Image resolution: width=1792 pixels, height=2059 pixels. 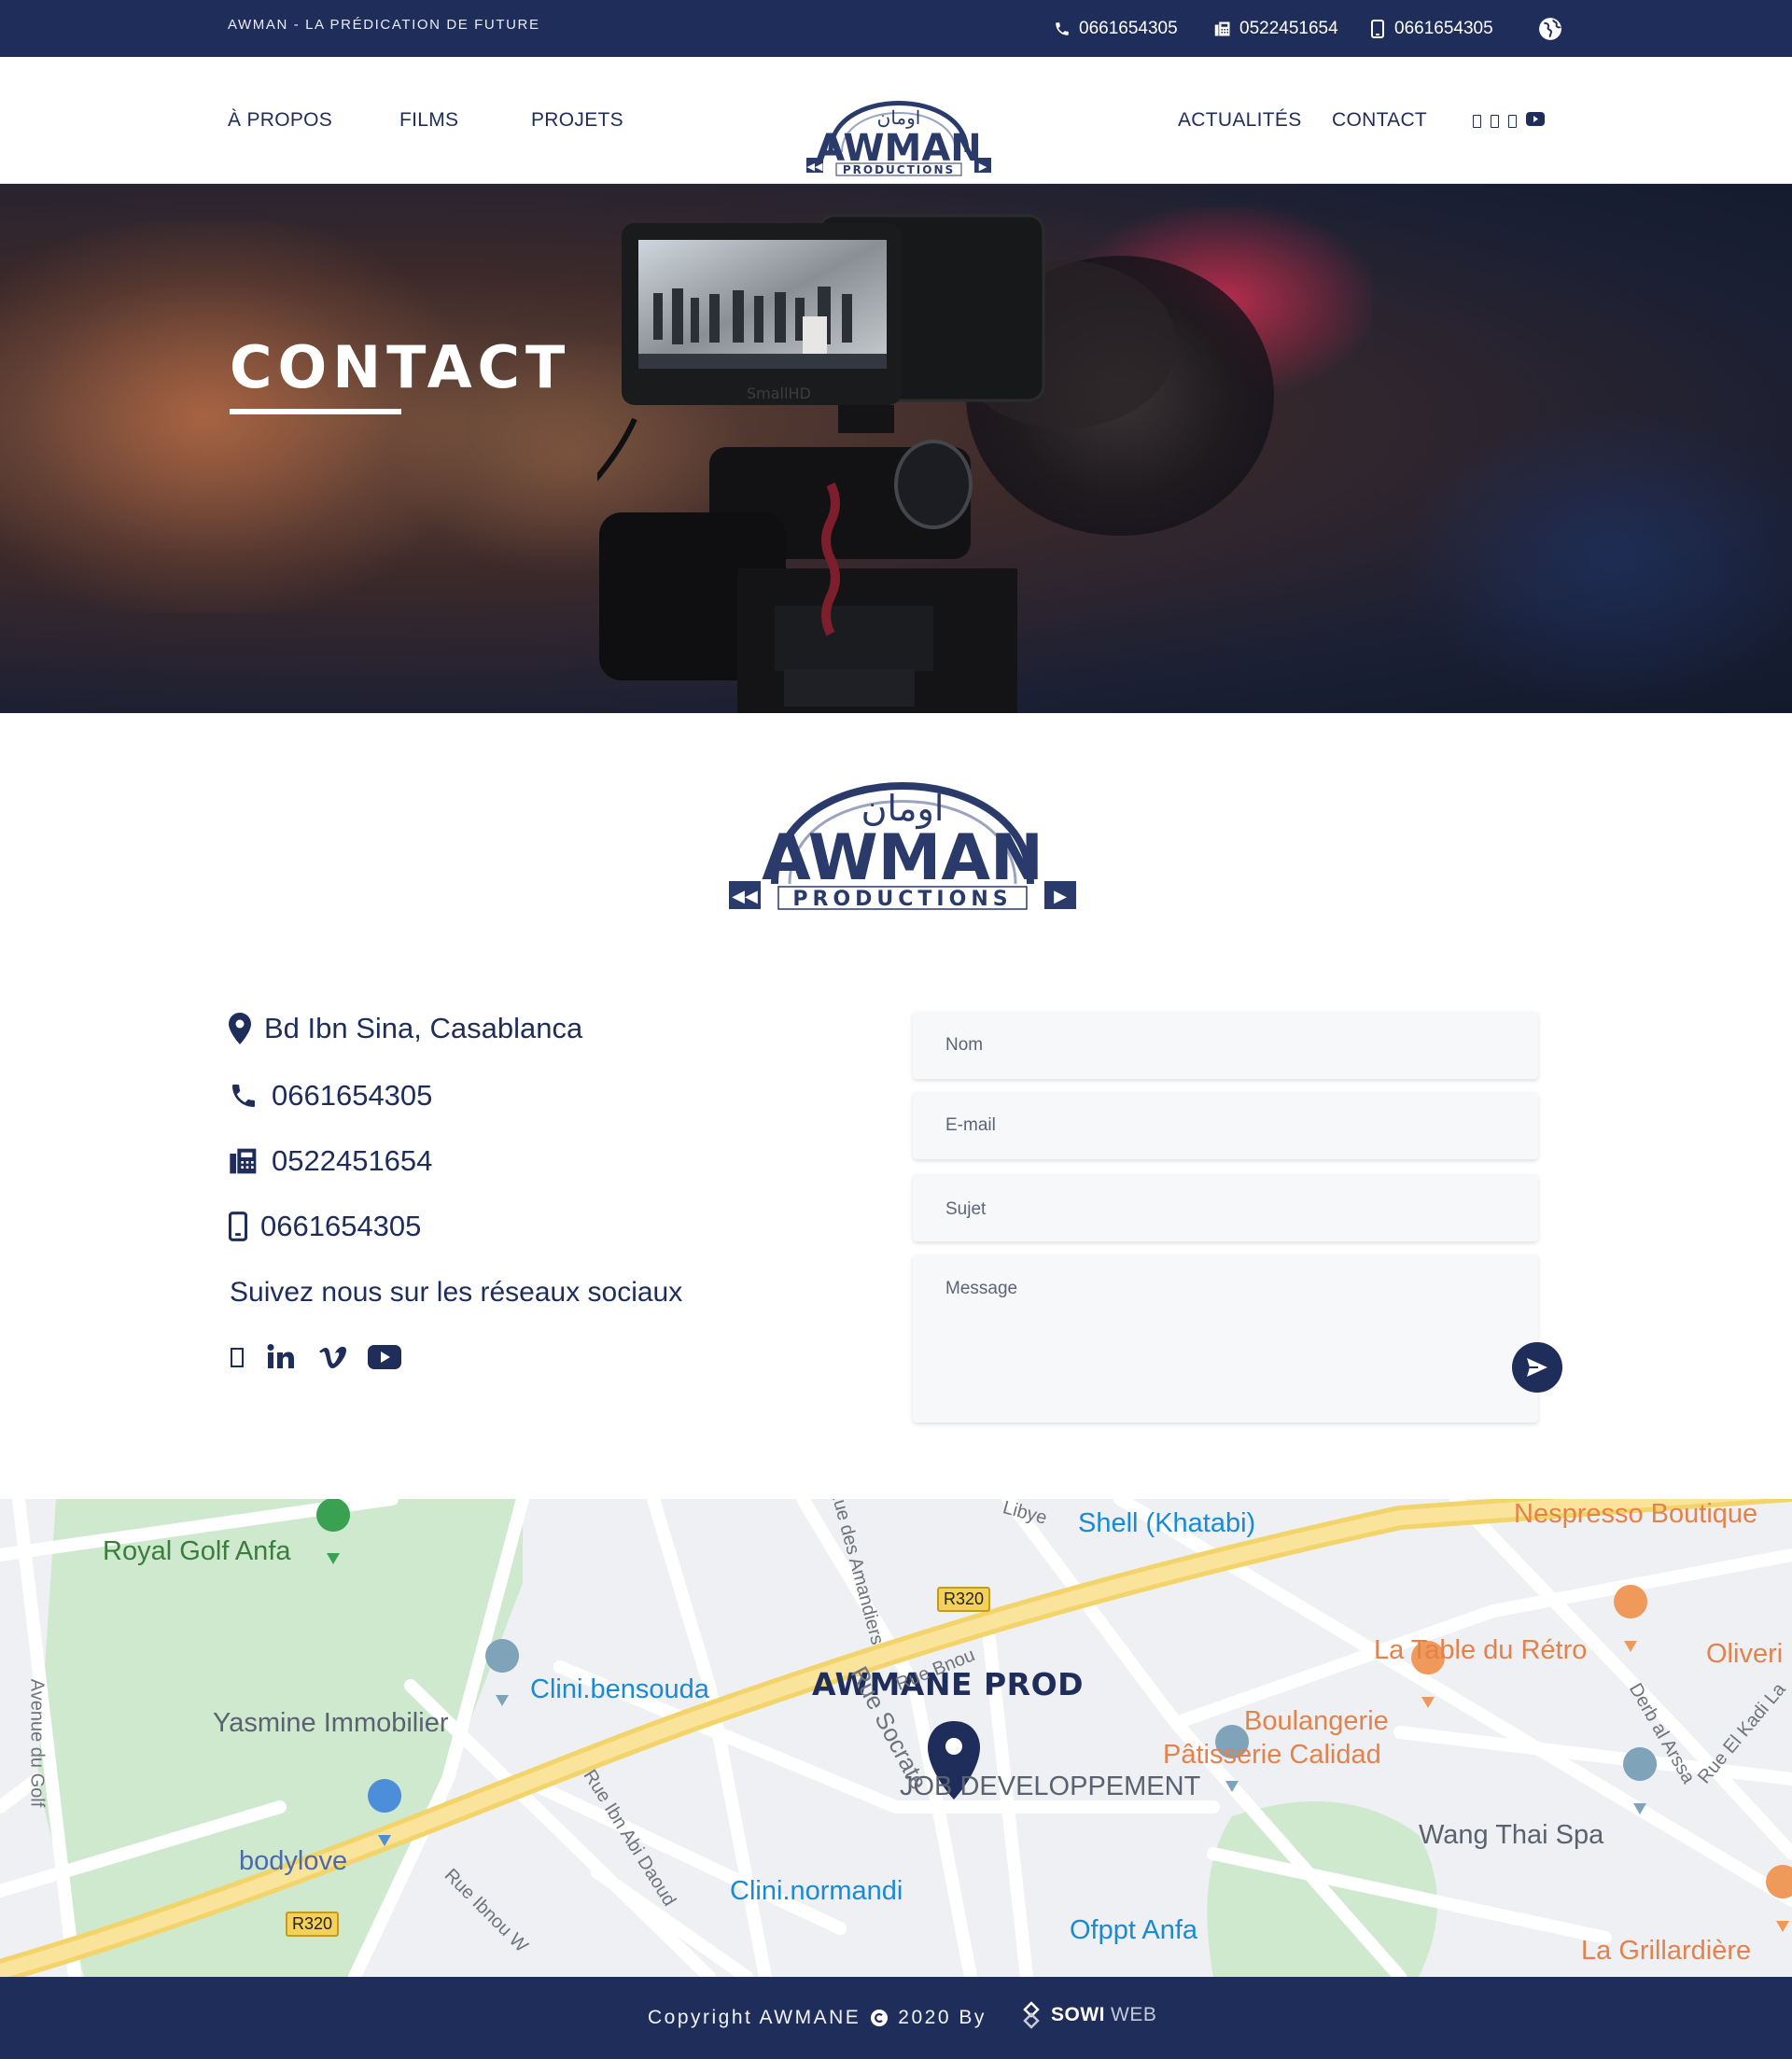 I want to click on map-label-royal-golf: Royal Golf Anfa, so click(x=197, y=1551).